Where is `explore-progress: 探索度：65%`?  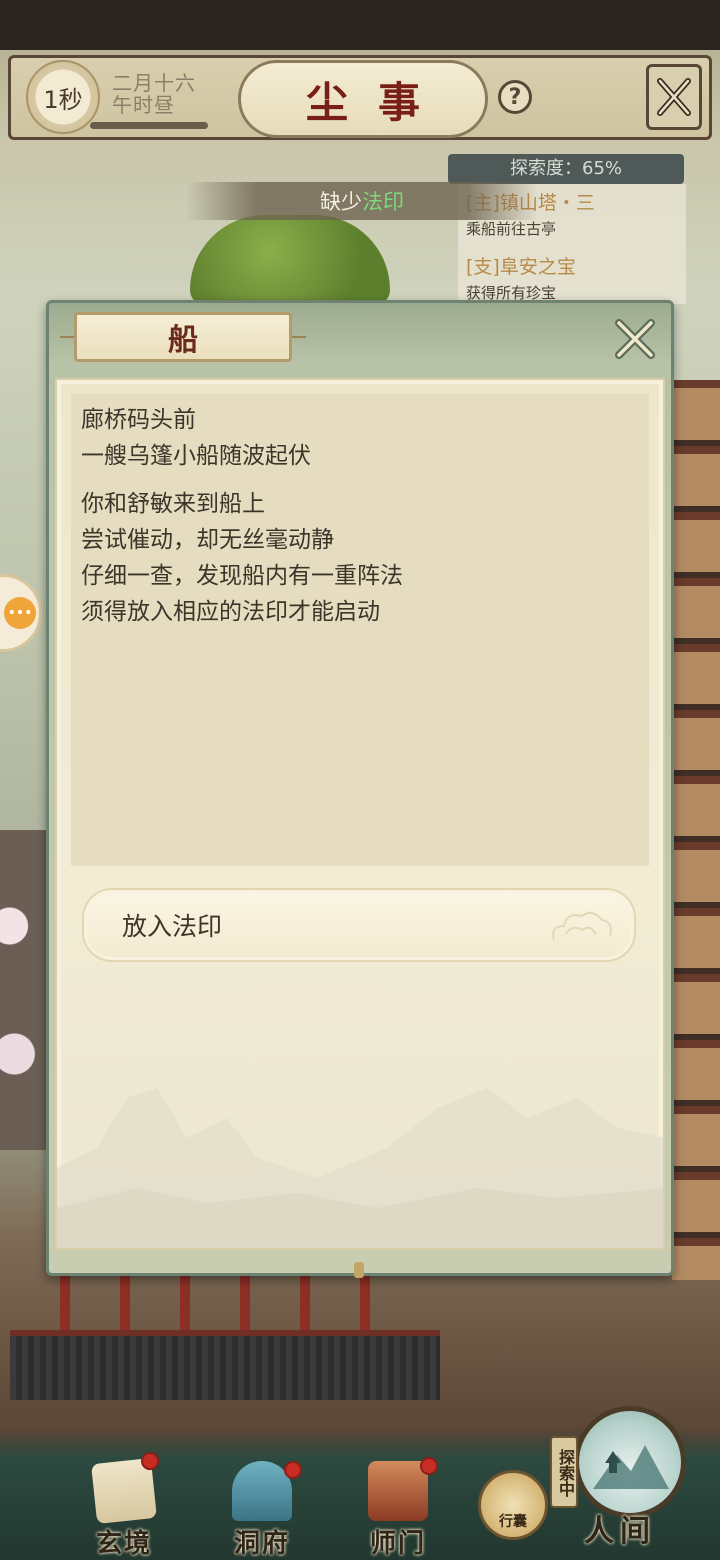
explore-progress: 探索度：65% is located at coordinates (566, 169).